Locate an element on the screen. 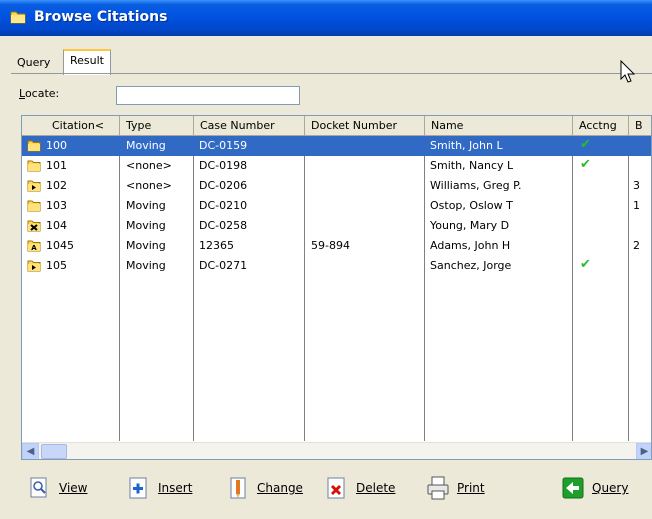 This screenshot has width=652, height=519. cell-case-number: DC-0271 is located at coordinates (223, 265).